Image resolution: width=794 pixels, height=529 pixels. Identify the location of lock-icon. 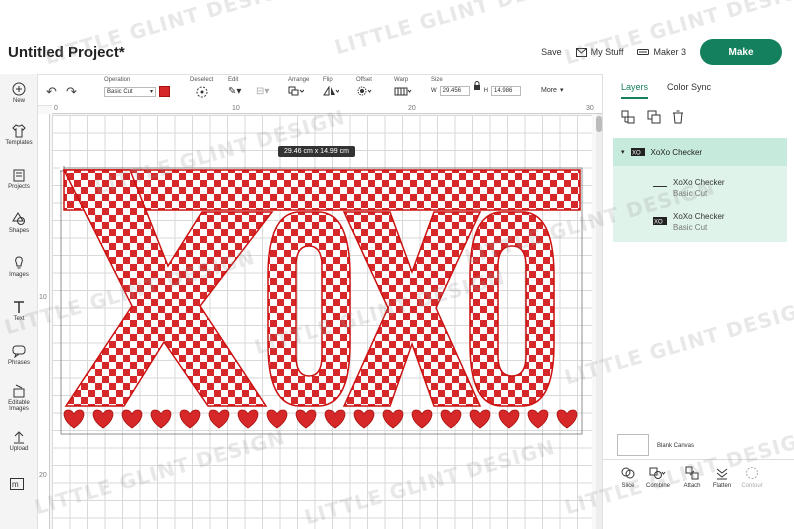
(477, 85).